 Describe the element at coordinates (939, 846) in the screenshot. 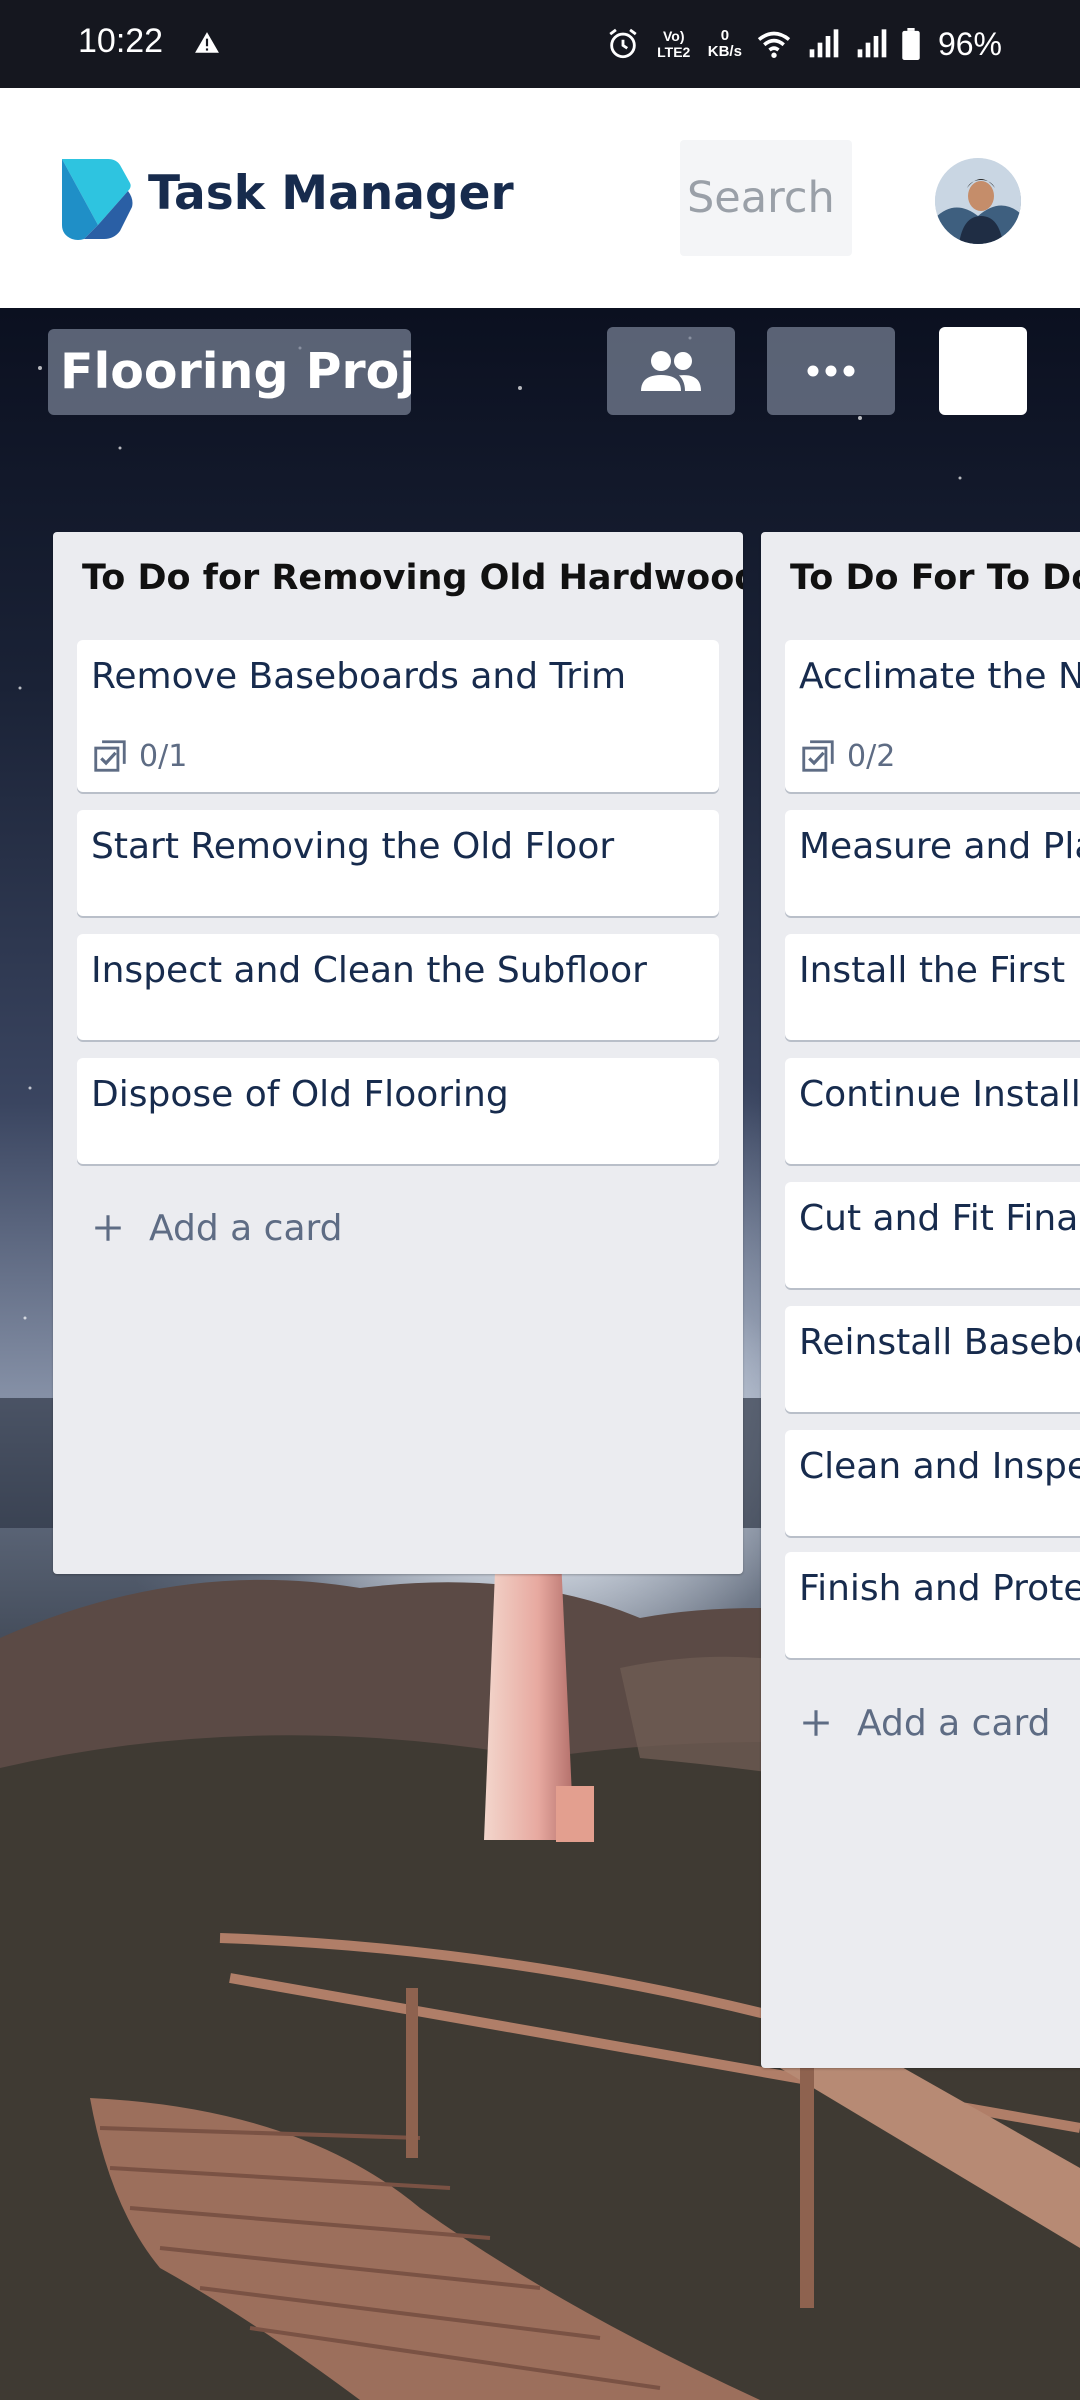

I see `card-title: Measure and Plan Layout` at that location.